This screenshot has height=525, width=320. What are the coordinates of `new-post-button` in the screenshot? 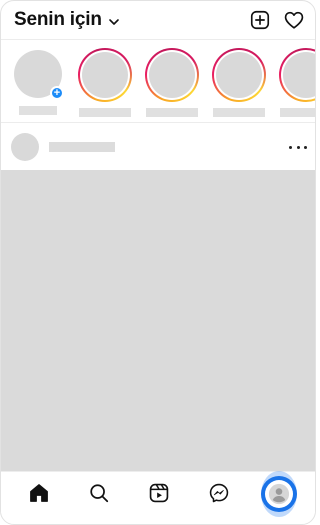 It's located at (260, 20).